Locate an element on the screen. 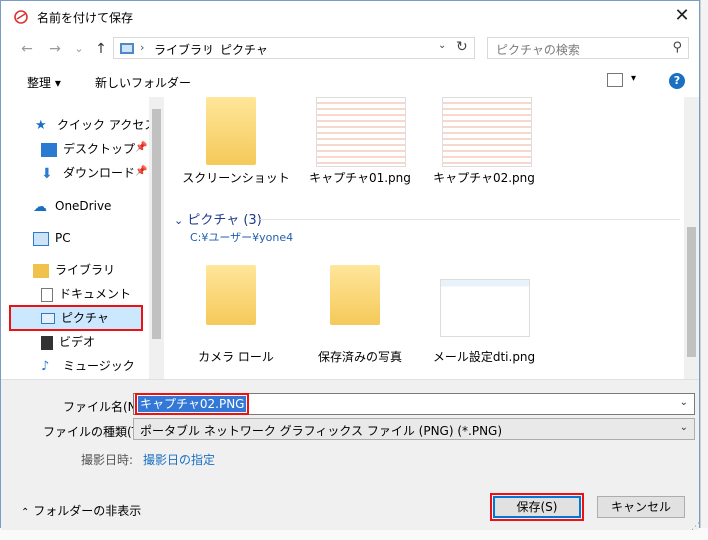  cloud-icon: ☁ is located at coordinates (40, 206).